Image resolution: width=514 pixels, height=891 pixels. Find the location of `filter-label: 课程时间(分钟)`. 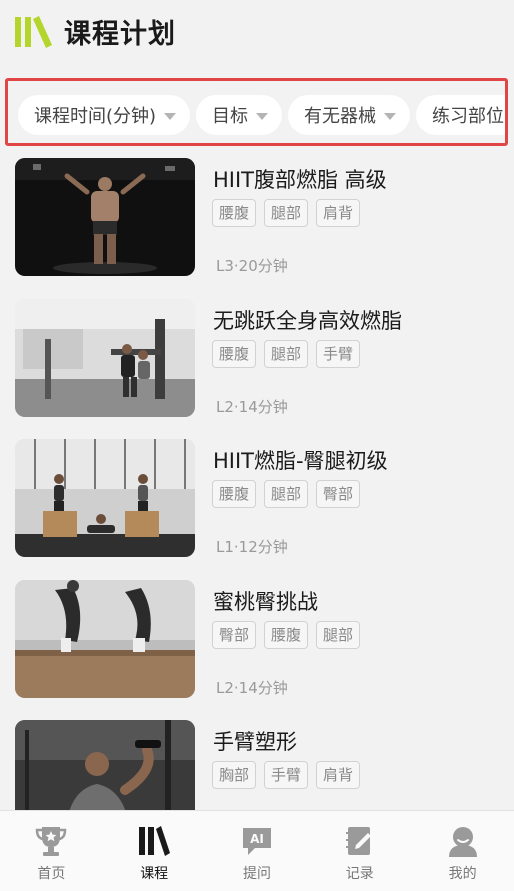

filter-label: 课程时间(分钟) is located at coordinates (95, 116).